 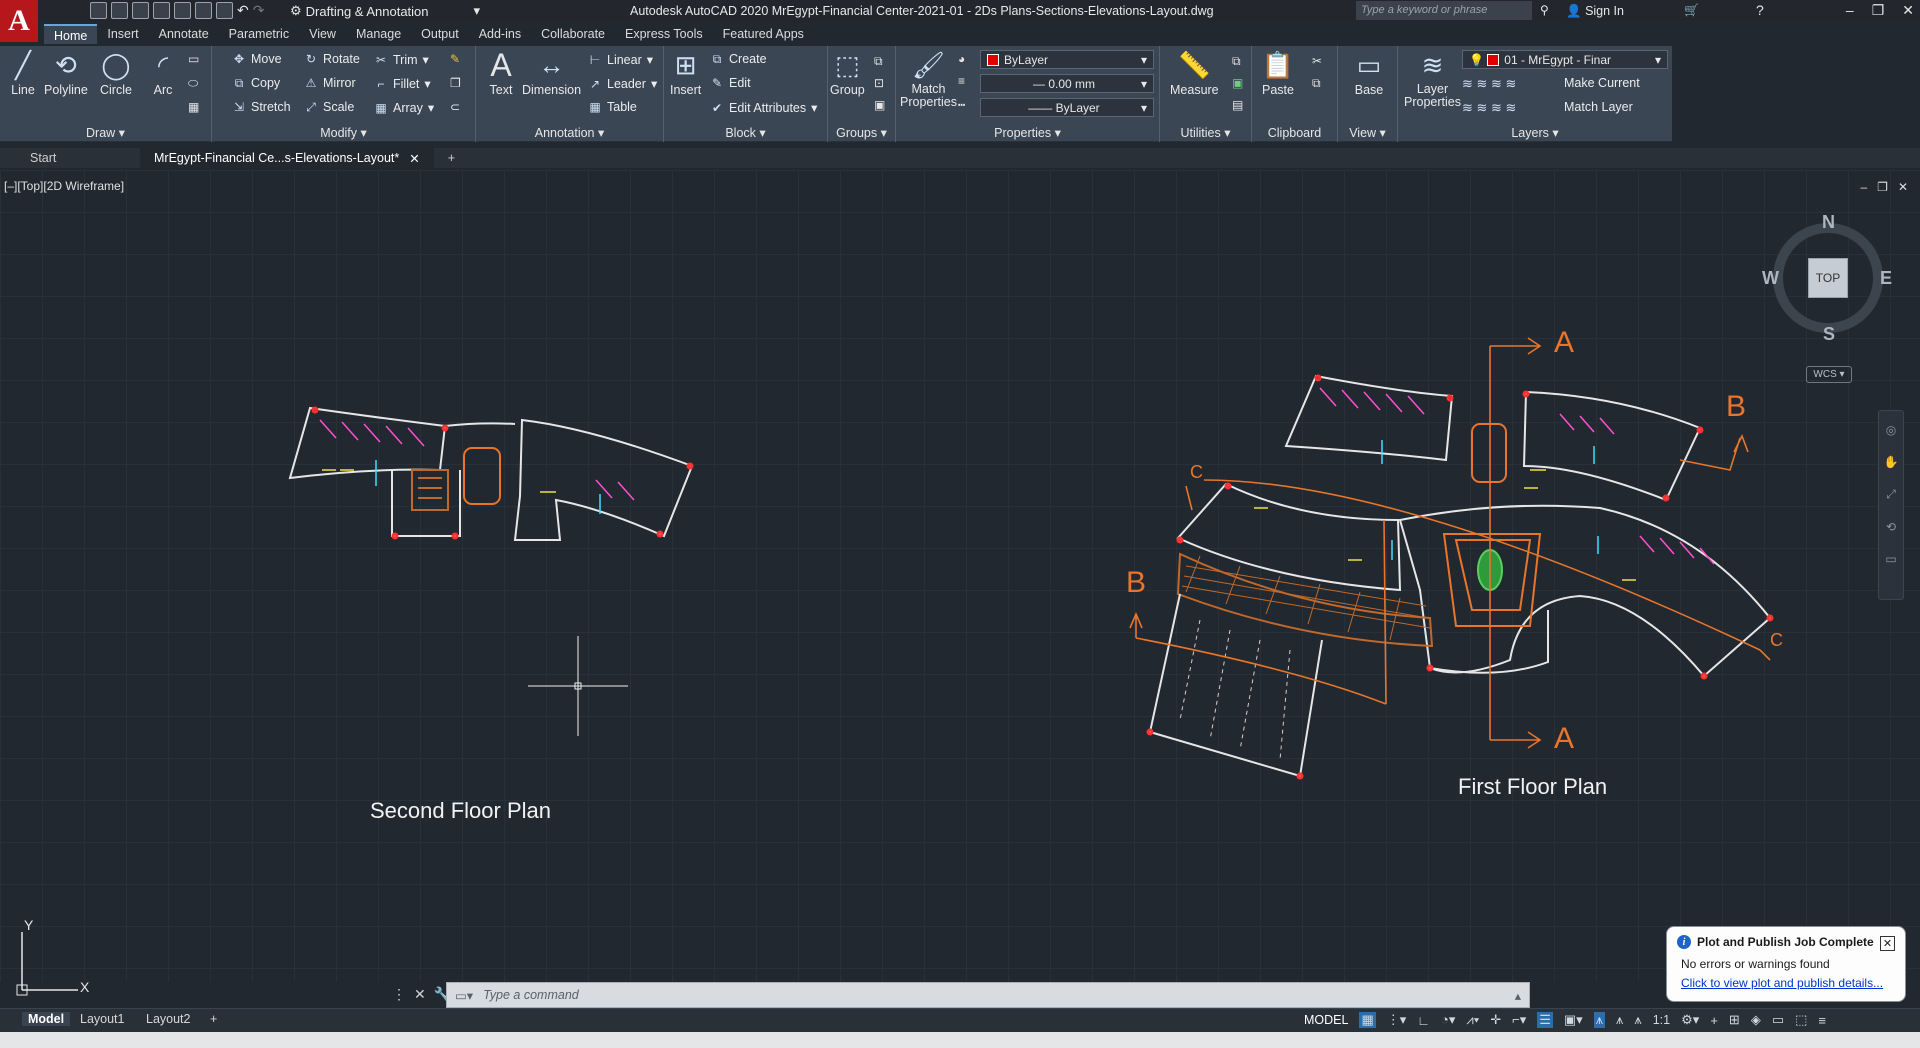 I want to click on tab-parametric: Parametric, so click(x=259, y=34).